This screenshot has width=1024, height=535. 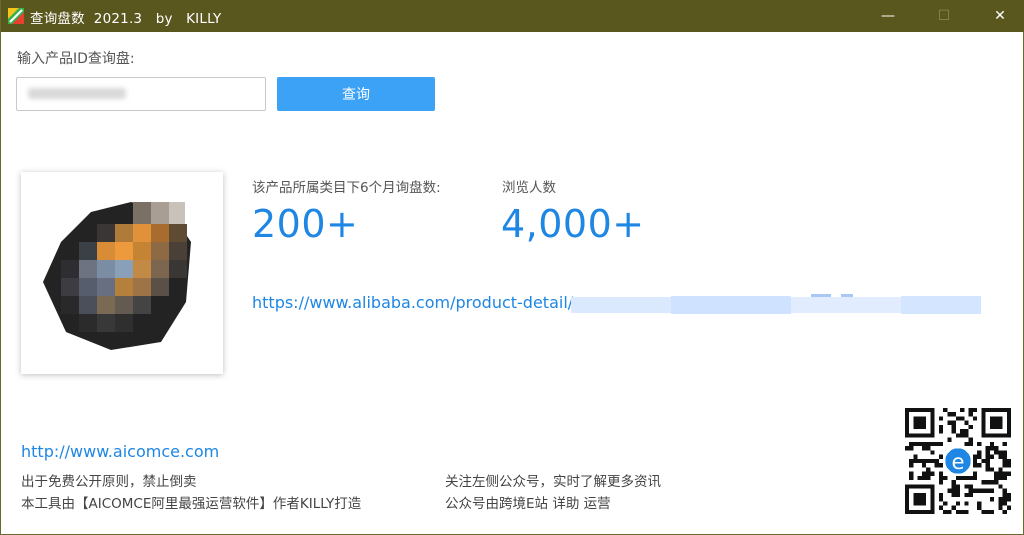 What do you see at coordinates (76, 59) in the screenshot?
I see `product-id-prompt: 输入产品ID查询盘:` at bounding box center [76, 59].